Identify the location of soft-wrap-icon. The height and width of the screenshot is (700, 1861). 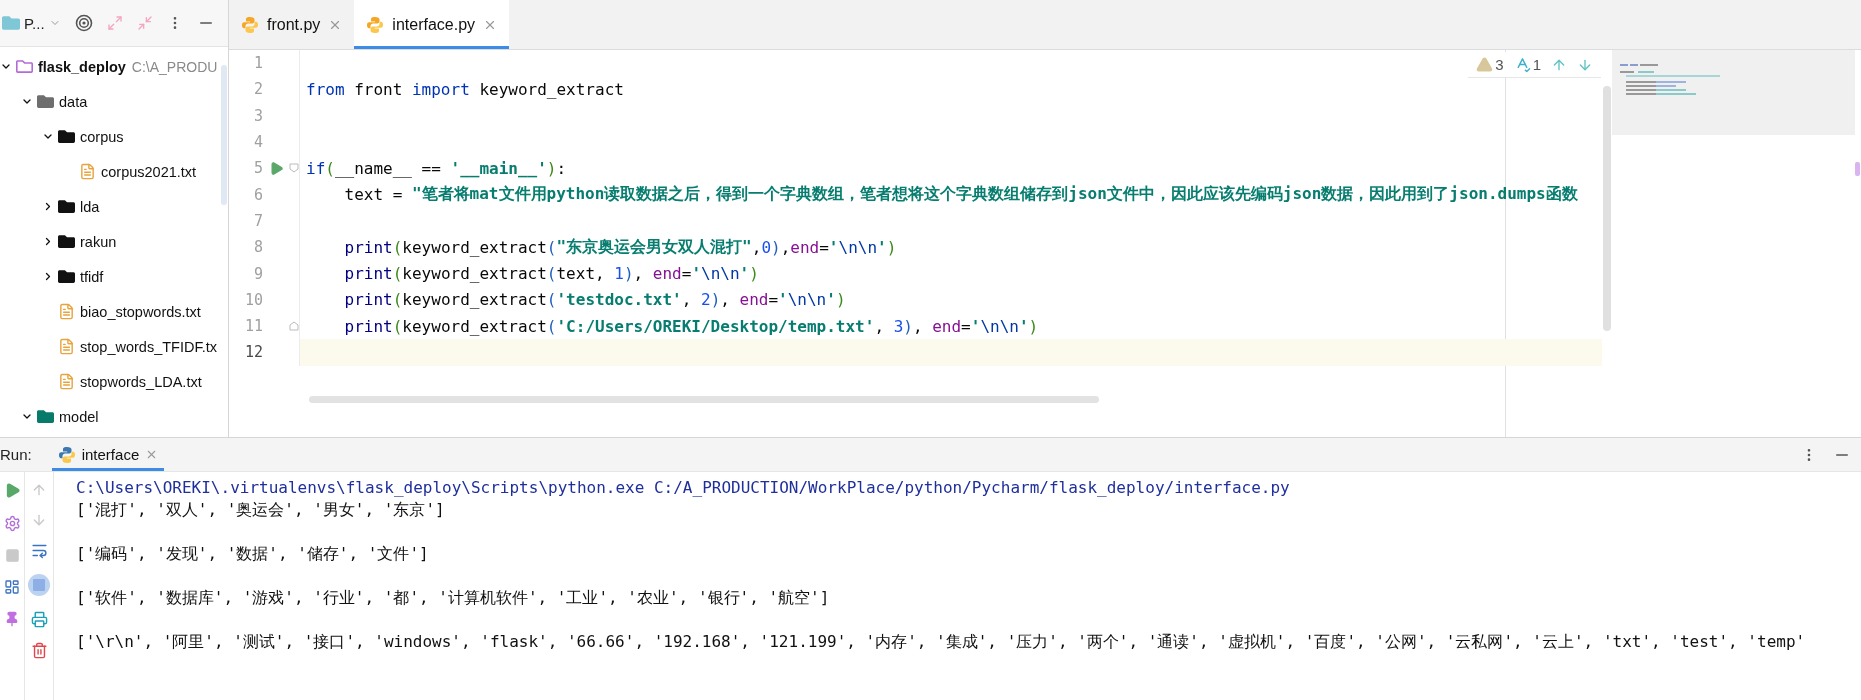
(39, 550).